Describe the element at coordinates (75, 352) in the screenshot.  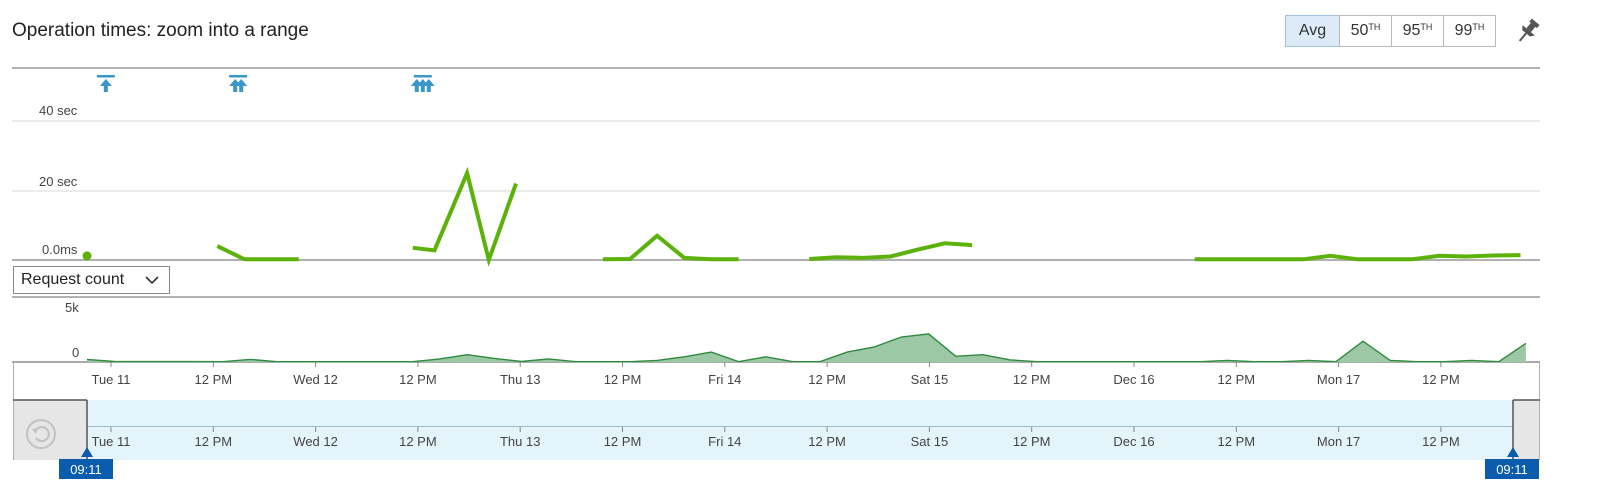
I see `area-y-label-0: 0` at that location.